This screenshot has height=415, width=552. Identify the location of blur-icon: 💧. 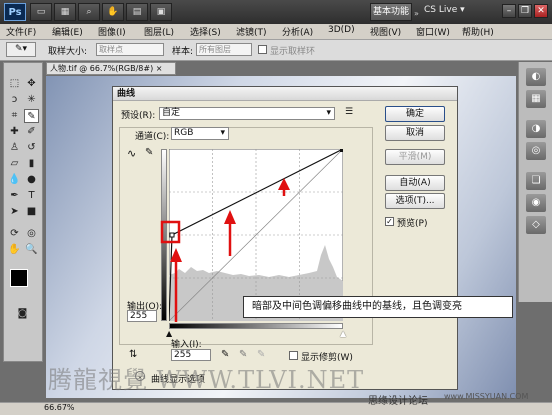
(14, 180).